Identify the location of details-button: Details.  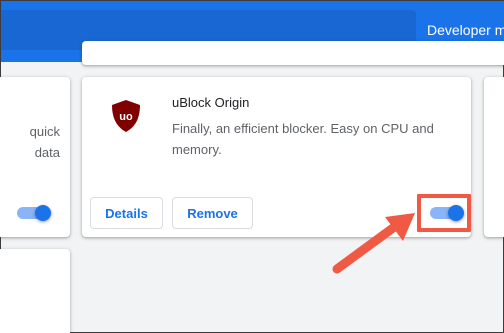
(126, 213).